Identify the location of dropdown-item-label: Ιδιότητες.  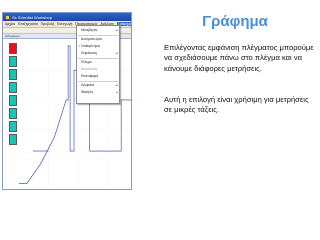
(87, 92).